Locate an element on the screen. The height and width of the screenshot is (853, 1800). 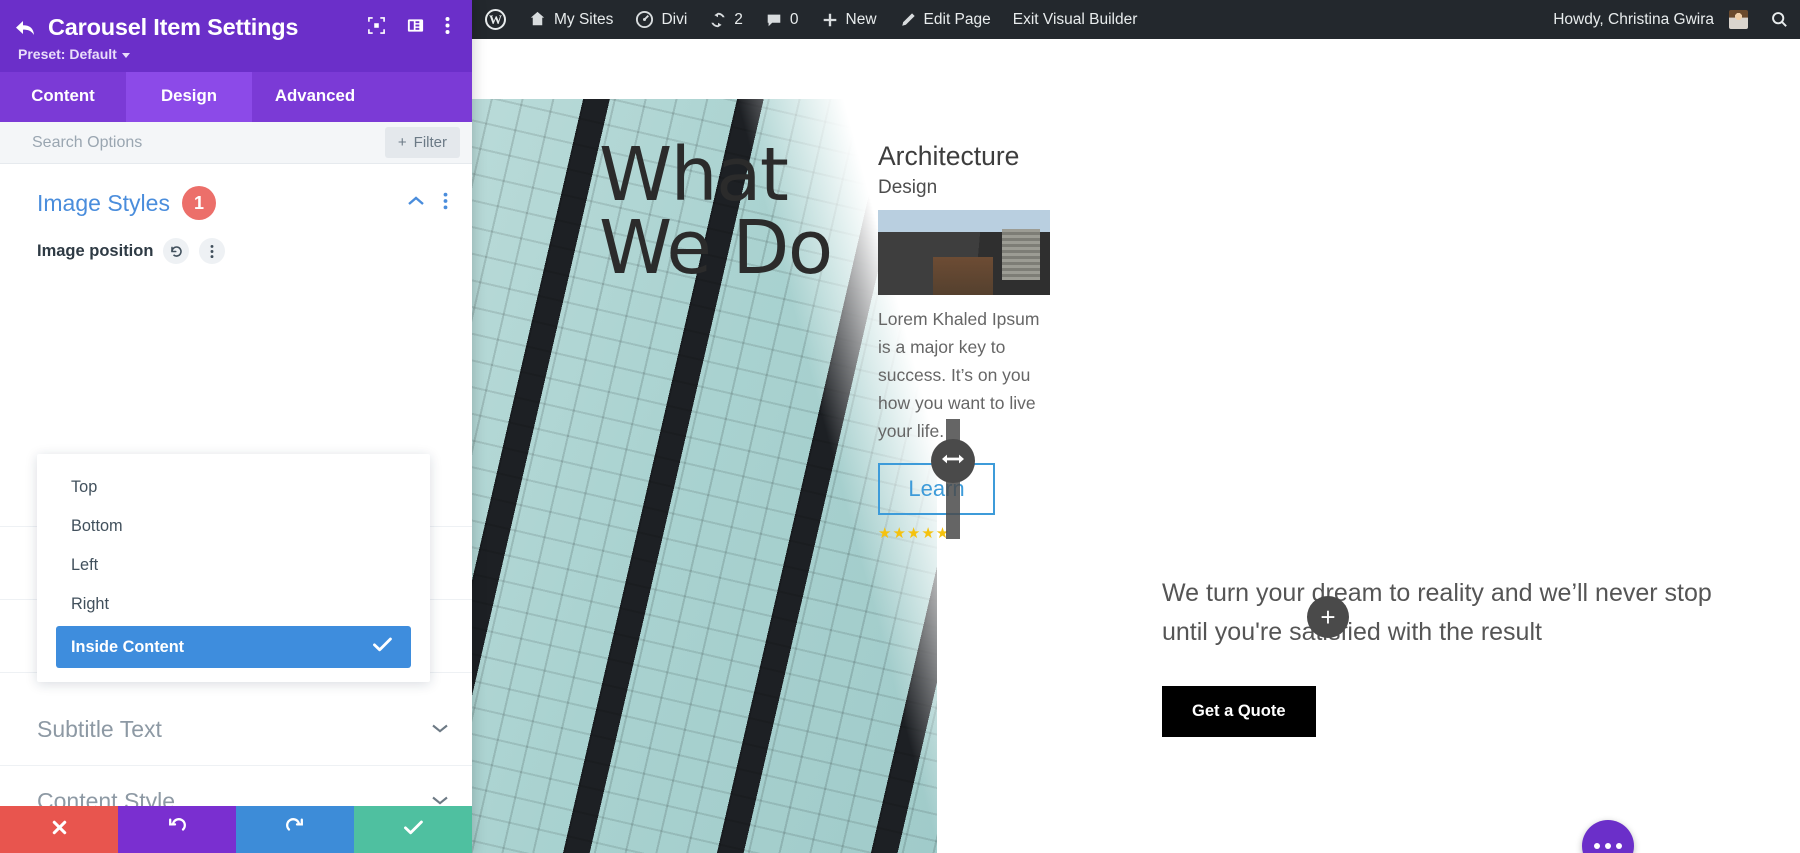
card-title: Architecture is located at coordinates (949, 156).